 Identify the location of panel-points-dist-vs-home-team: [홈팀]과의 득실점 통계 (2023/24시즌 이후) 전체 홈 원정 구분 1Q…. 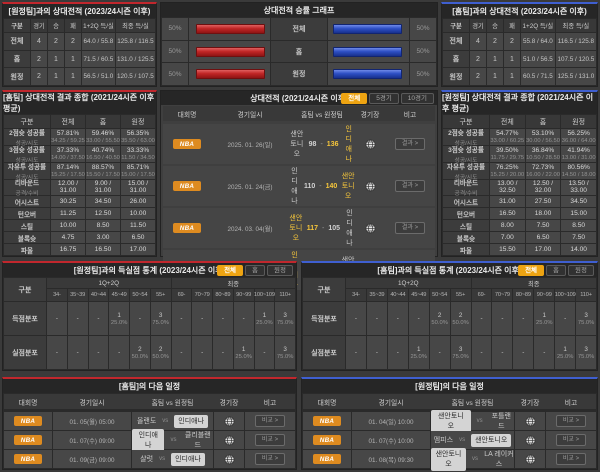
(449, 316).